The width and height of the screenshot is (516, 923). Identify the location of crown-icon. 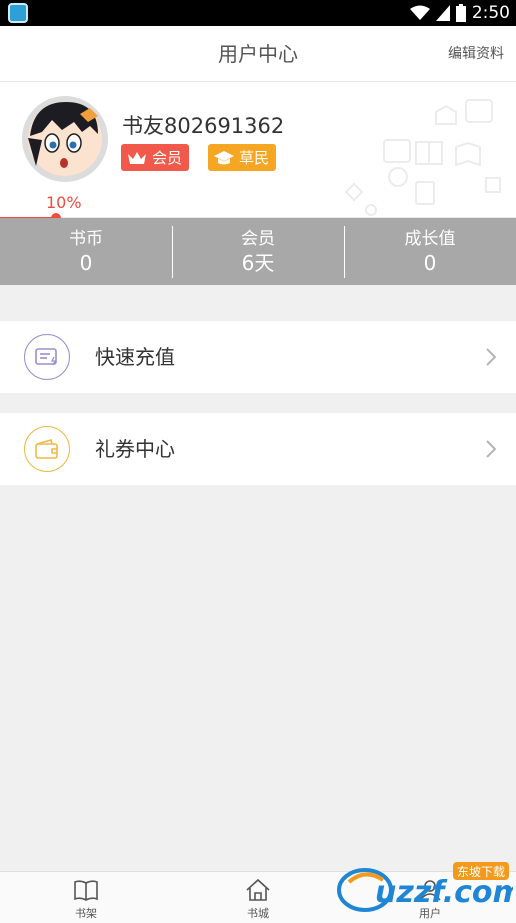
(137, 157).